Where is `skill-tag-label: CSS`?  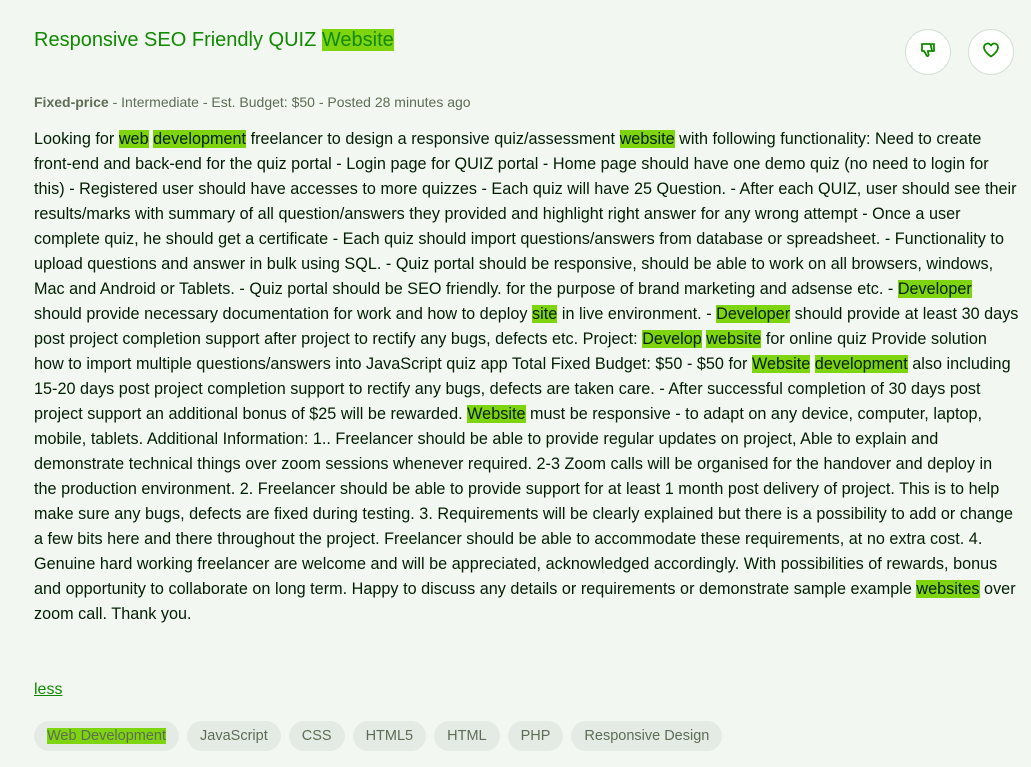
skill-tag-label: CSS is located at coordinates (316, 736).